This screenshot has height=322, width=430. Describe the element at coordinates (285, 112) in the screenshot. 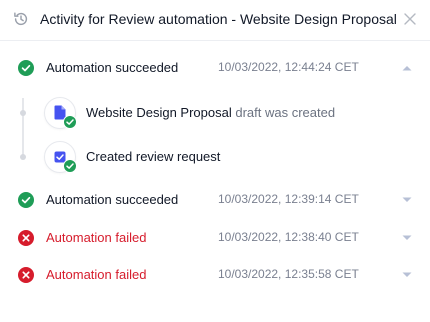

I see `event-description: draft was created` at that location.